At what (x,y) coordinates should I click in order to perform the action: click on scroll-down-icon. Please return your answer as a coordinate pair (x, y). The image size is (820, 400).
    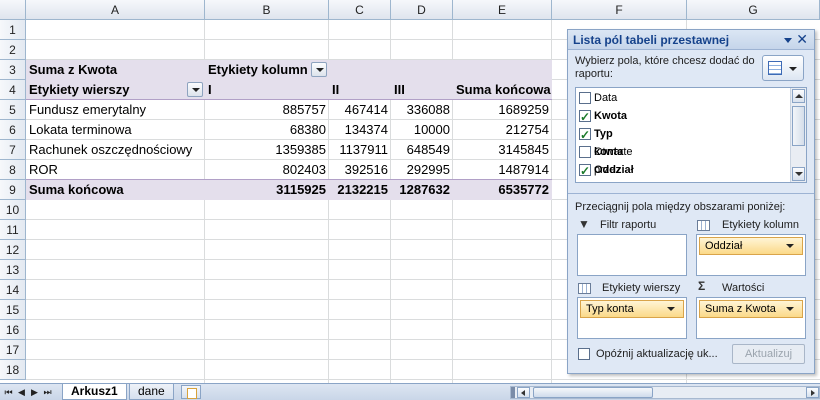
    Looking at the image, I should click on (798, 174).